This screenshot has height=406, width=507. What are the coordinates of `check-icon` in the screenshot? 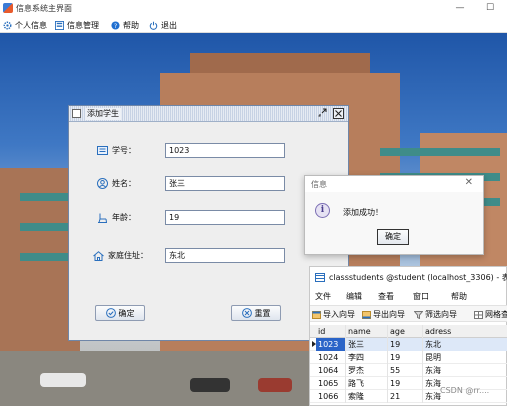 It's located at (110, 313).